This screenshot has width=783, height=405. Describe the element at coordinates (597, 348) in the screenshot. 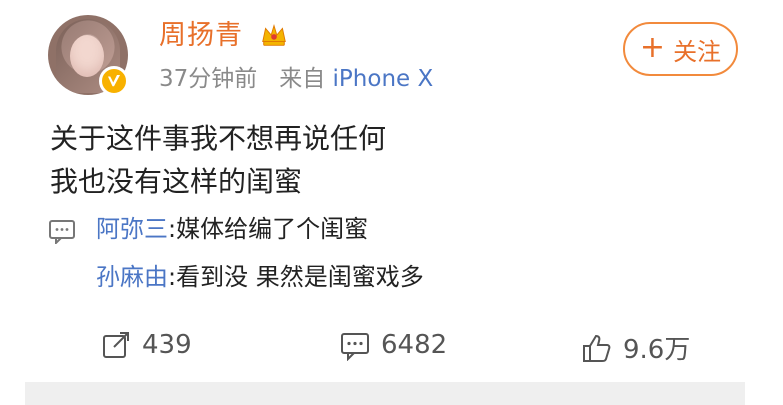

I see `thumbs-up-icon` at that location.